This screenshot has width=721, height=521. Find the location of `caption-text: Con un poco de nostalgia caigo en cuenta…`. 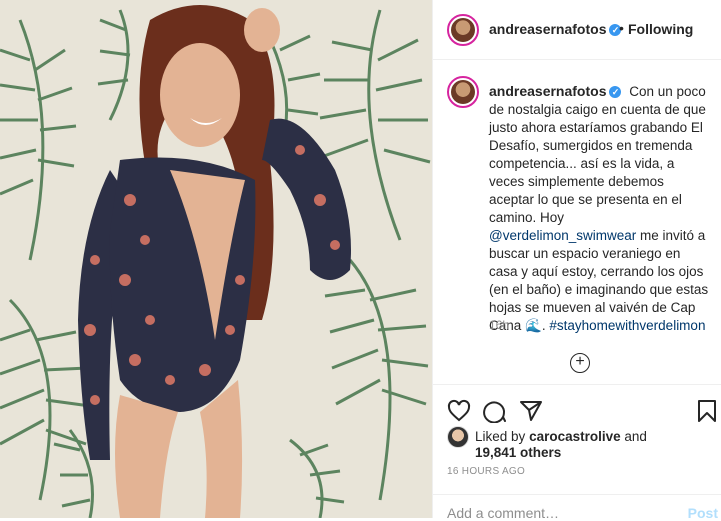

caption-text: Con un poco de nostalgia caigo en cuenta… is located at coordinates (597, 154).